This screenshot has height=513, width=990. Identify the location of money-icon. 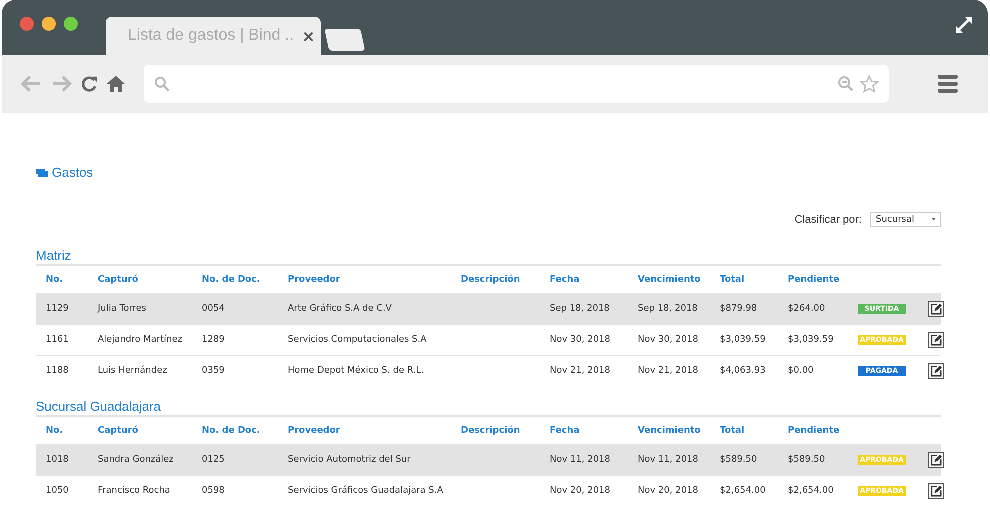
(42, 172).